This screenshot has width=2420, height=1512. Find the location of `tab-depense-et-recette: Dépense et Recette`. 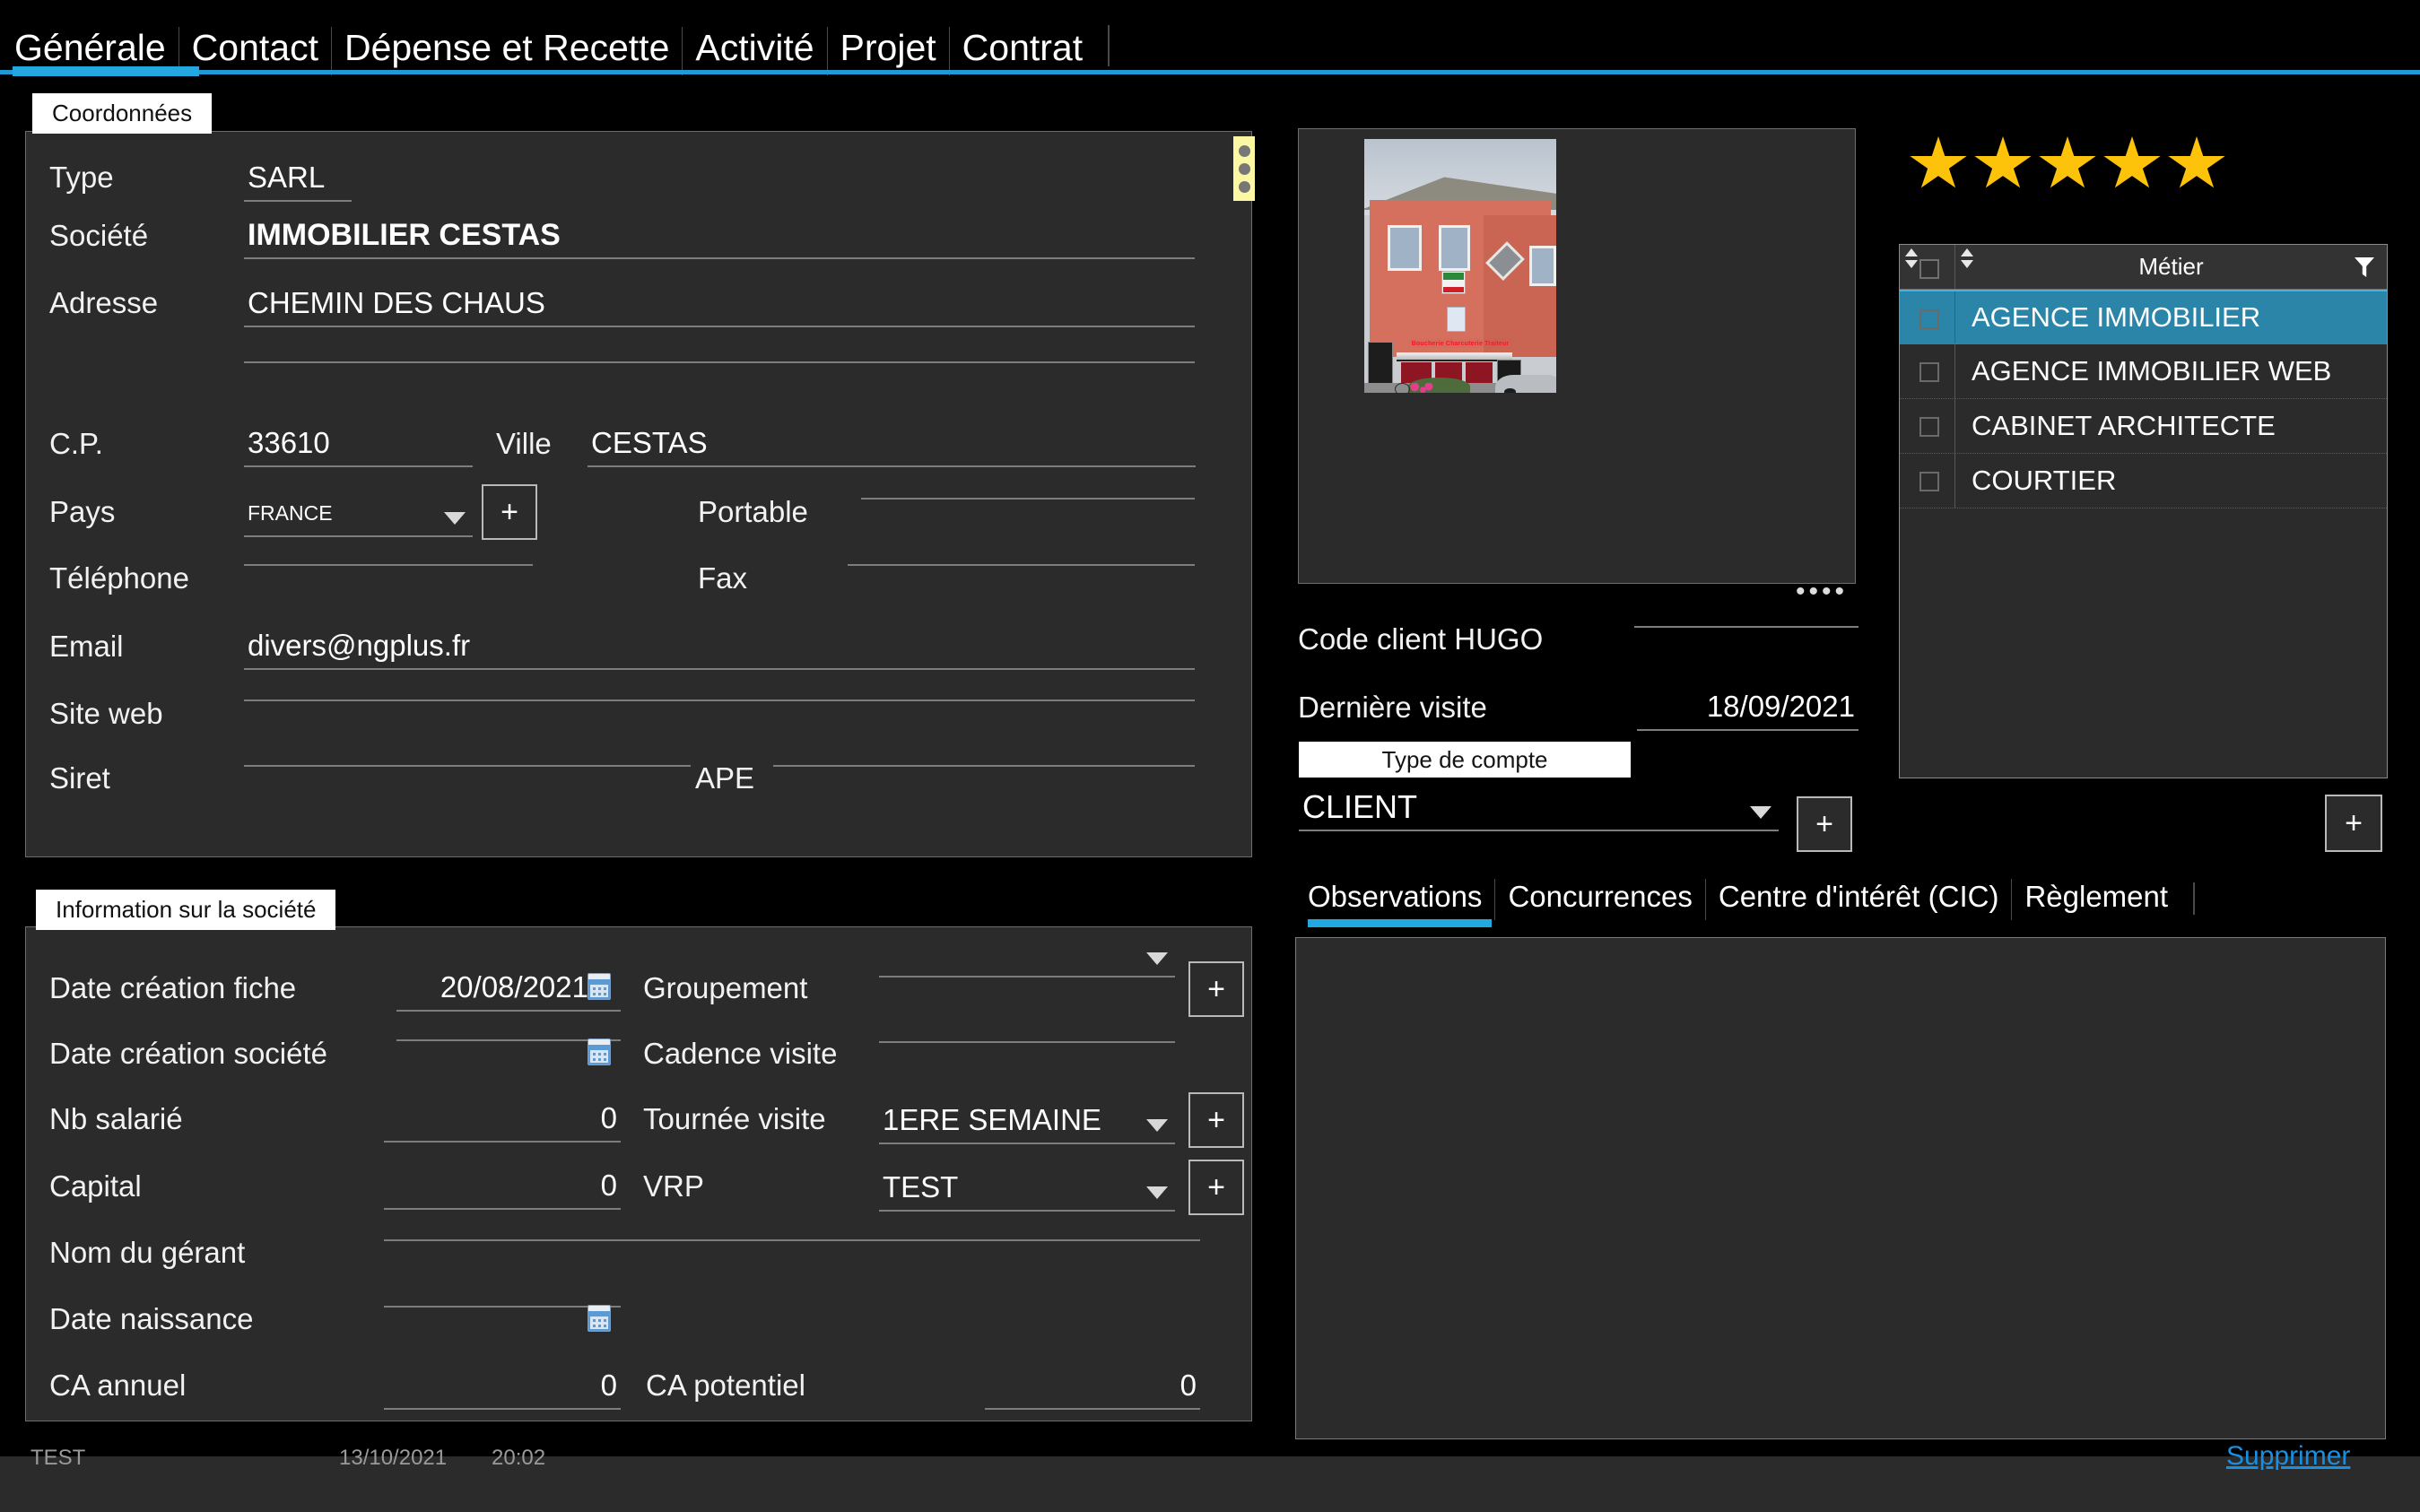

tab-depense-et-recette: Dépense et Recette is located at coordinates (506, 51).